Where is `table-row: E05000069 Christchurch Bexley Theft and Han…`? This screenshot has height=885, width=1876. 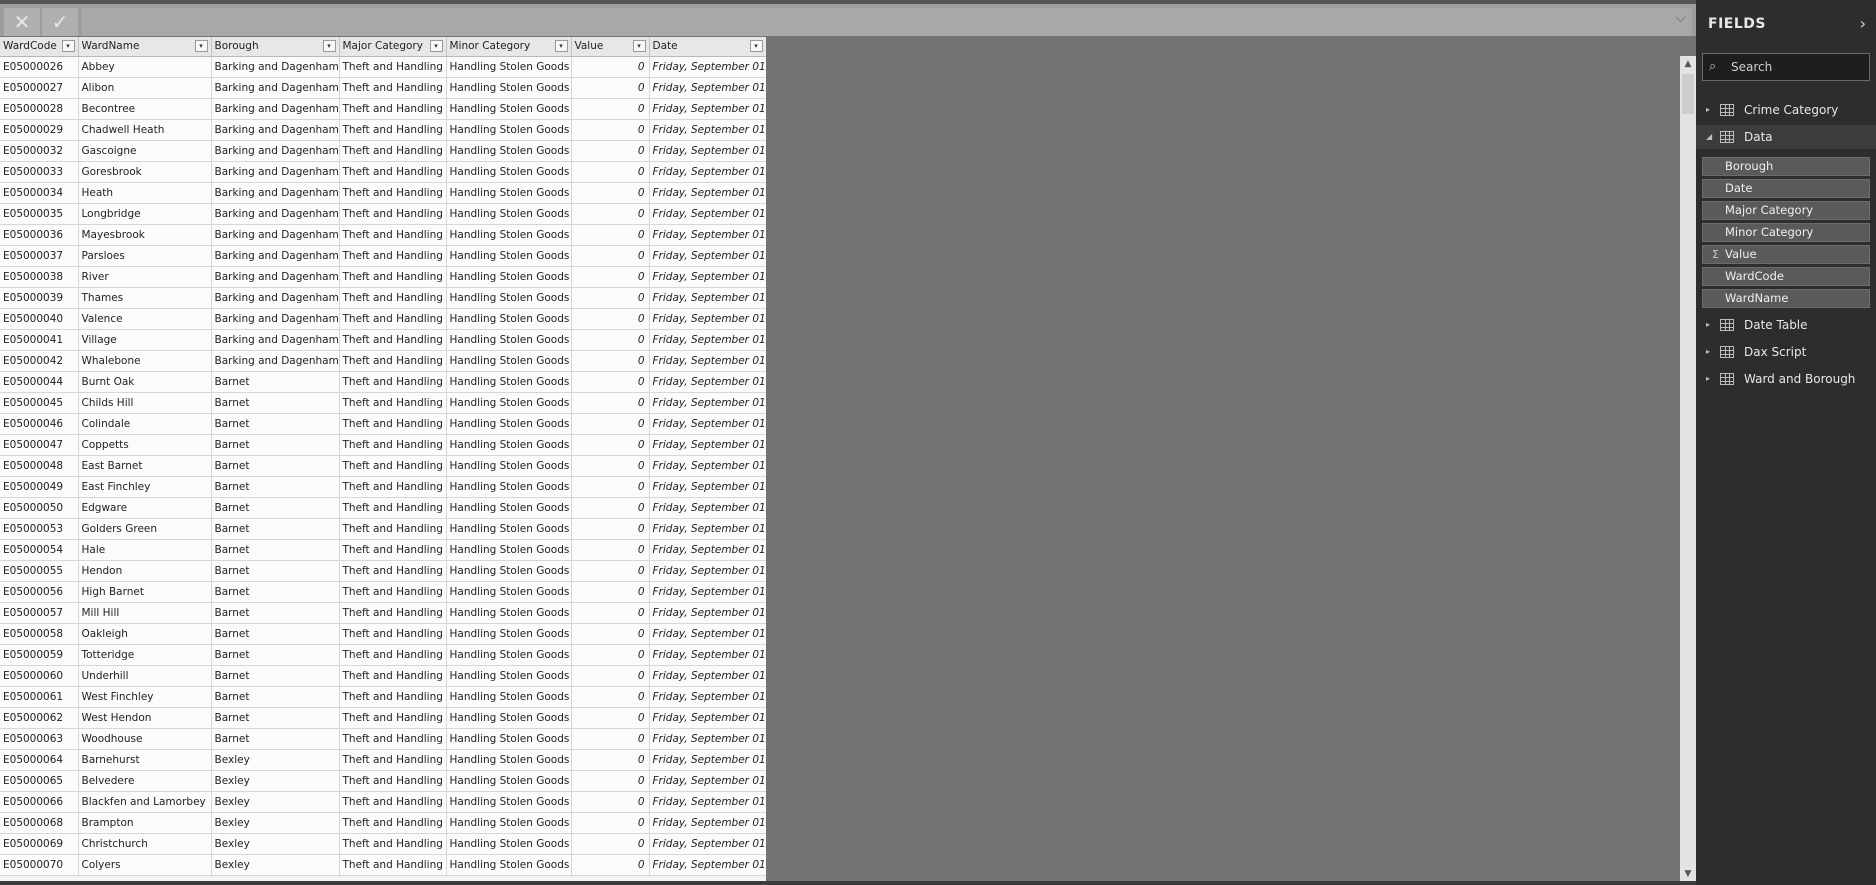 table-row: E05000069 Christchurch Bexley Theft and Han… is located at coordinates (383, 844).